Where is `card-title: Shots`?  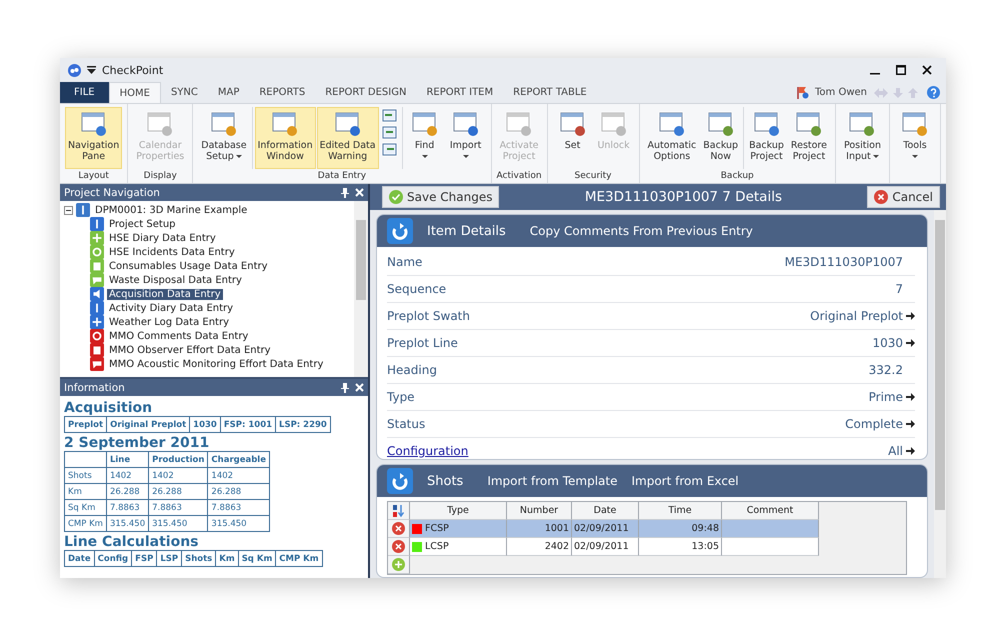 card-title: Shots is located at coordinates (445, 481).